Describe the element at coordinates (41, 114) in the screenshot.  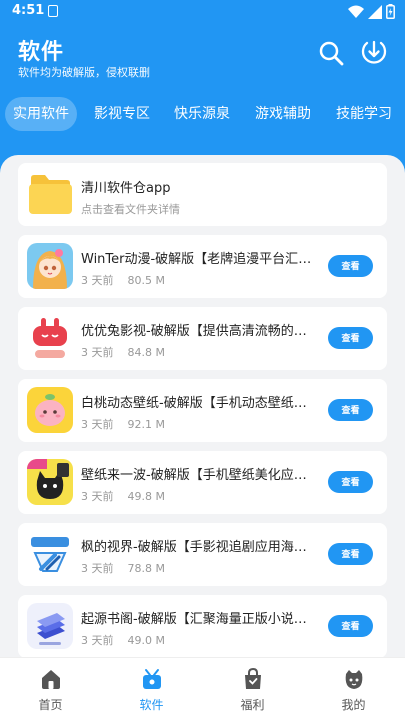
I see `tab-utility-software: 实用软件` at that location.